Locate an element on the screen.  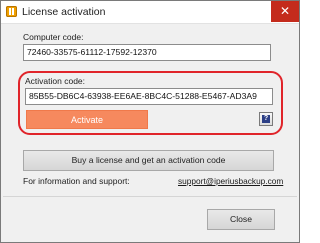
title-bar: License activation ✕ is located at coordinates (150, 12).